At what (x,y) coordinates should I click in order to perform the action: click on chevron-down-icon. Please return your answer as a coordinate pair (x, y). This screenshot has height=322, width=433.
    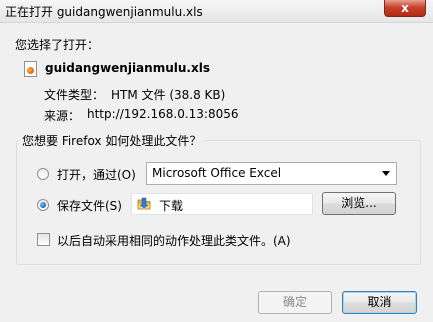
    Looking at the image, I should click on (386, 173).